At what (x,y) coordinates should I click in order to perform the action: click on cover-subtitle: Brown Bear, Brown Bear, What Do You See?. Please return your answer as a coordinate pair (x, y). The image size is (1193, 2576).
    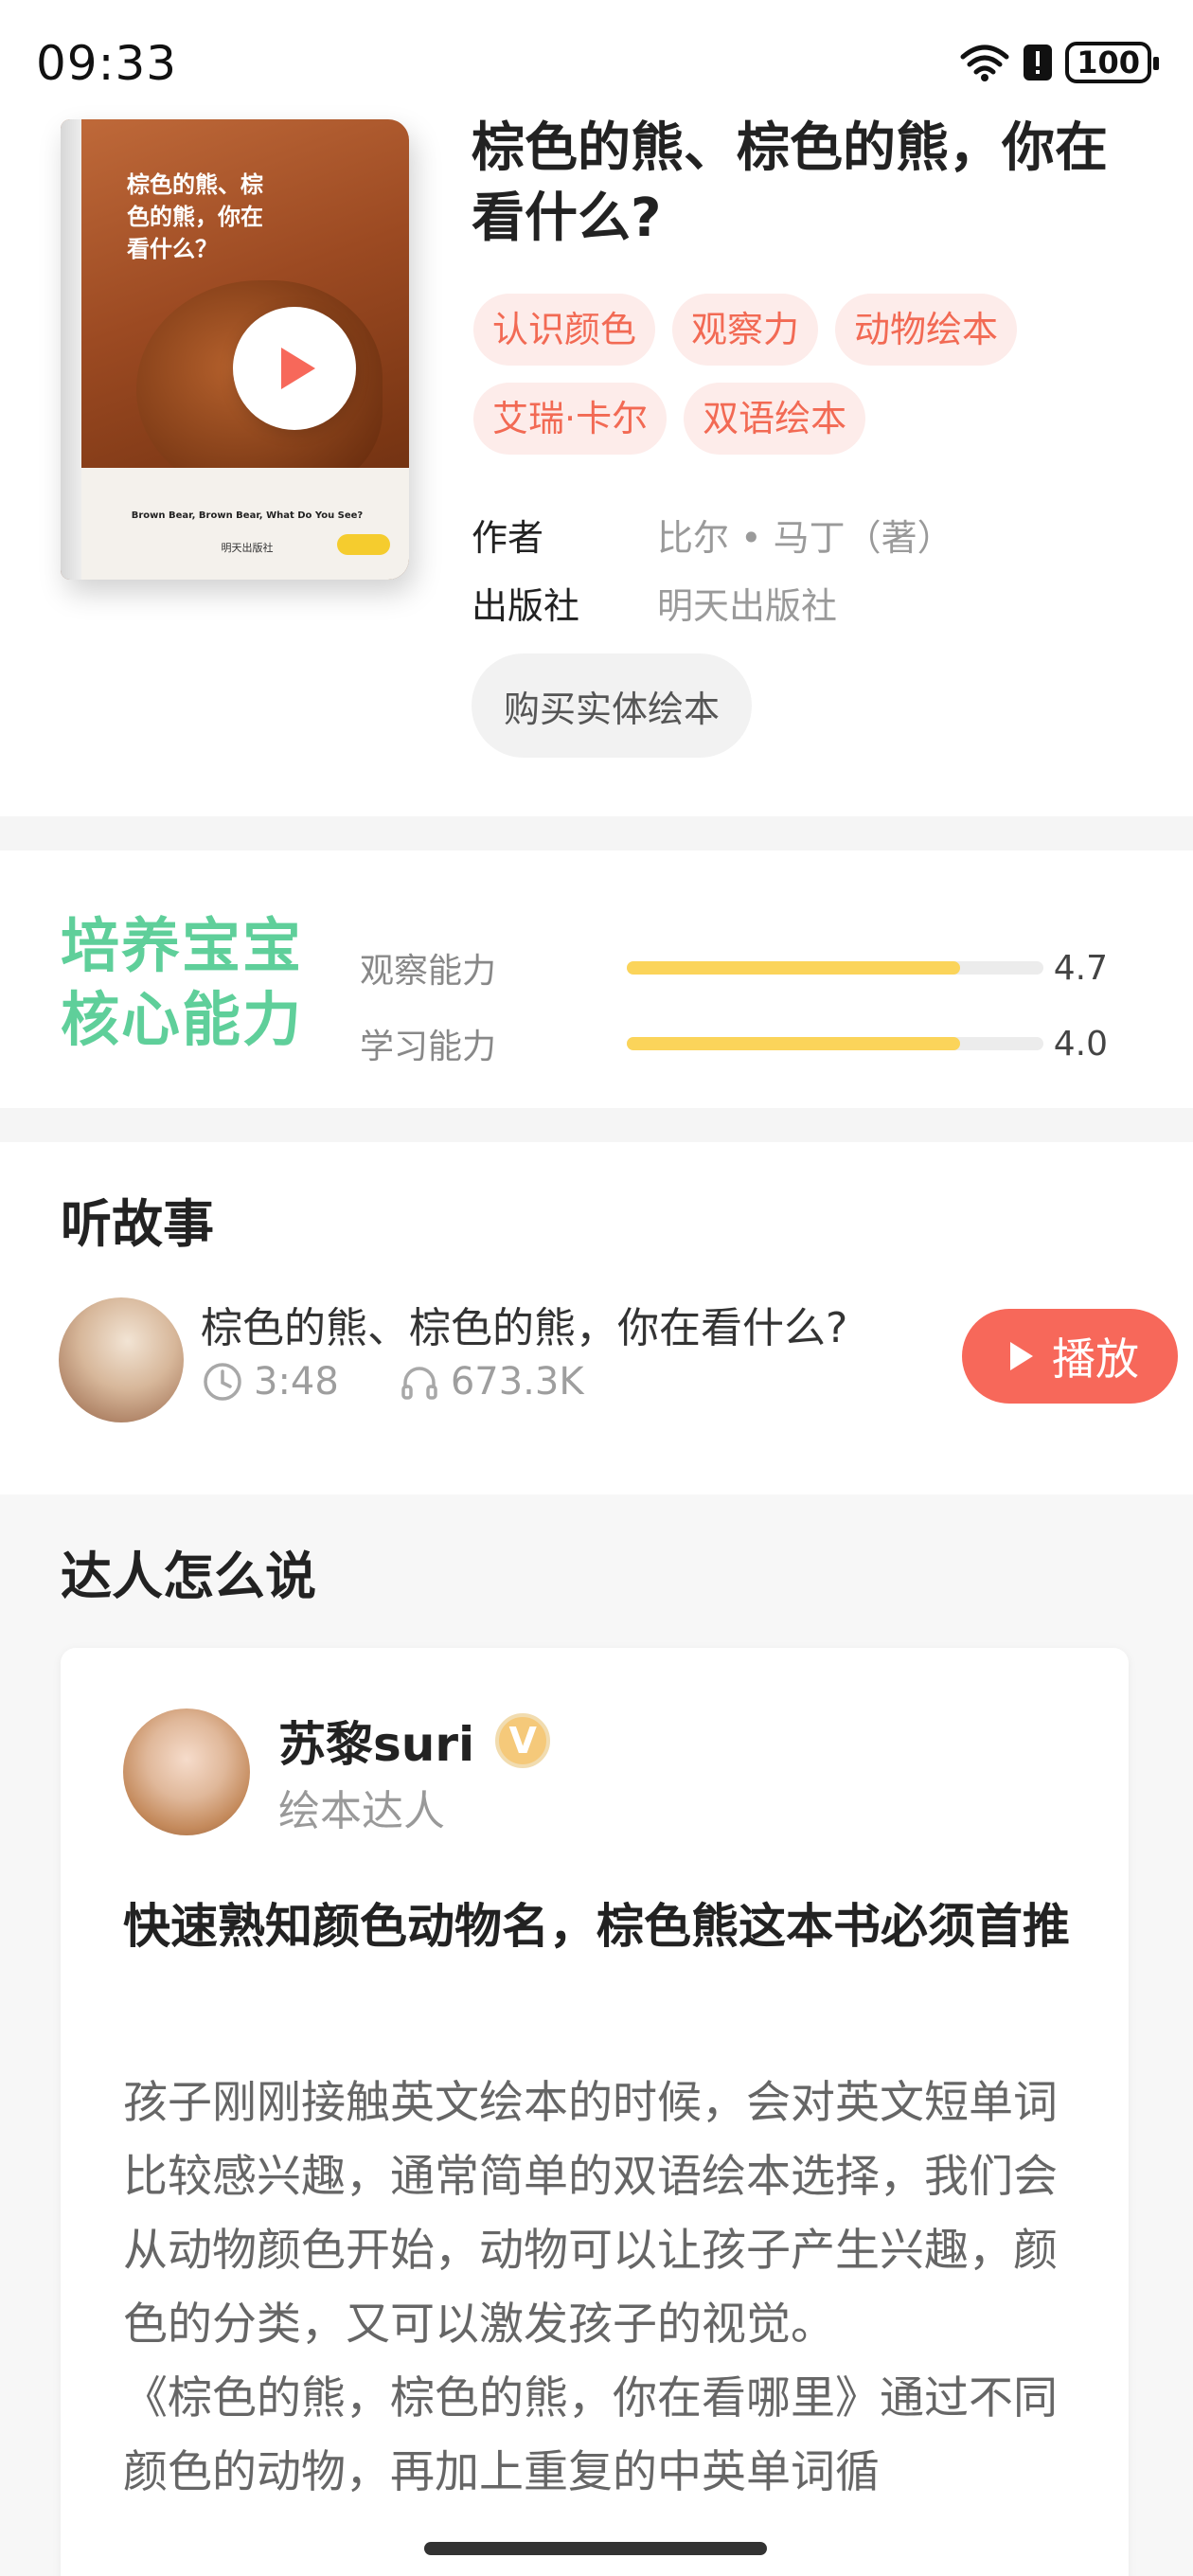
    Looking at the image, I should click on (247, 515).